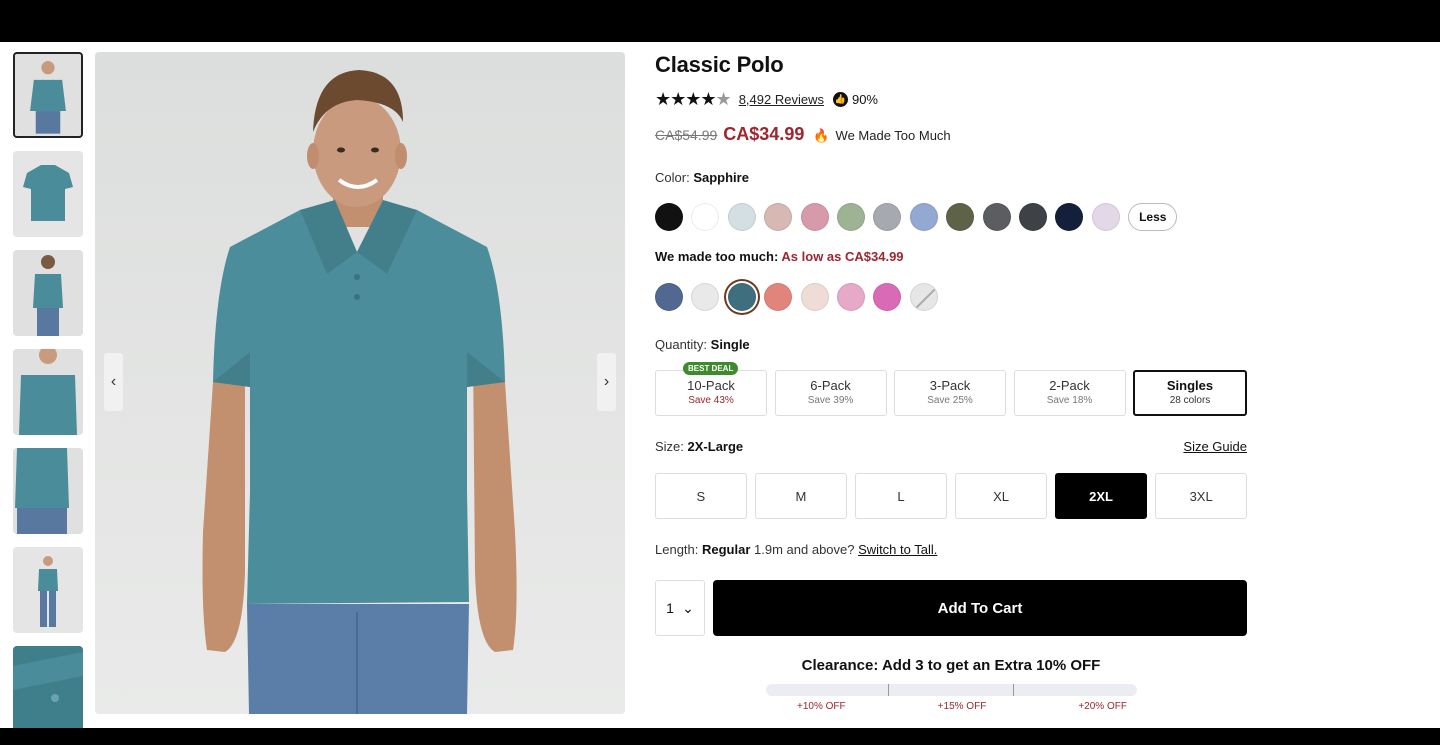 The width and height of the screenshot is (1440, 745). I want to click on thumbs-up-icon: 👍, so click(840, 99).